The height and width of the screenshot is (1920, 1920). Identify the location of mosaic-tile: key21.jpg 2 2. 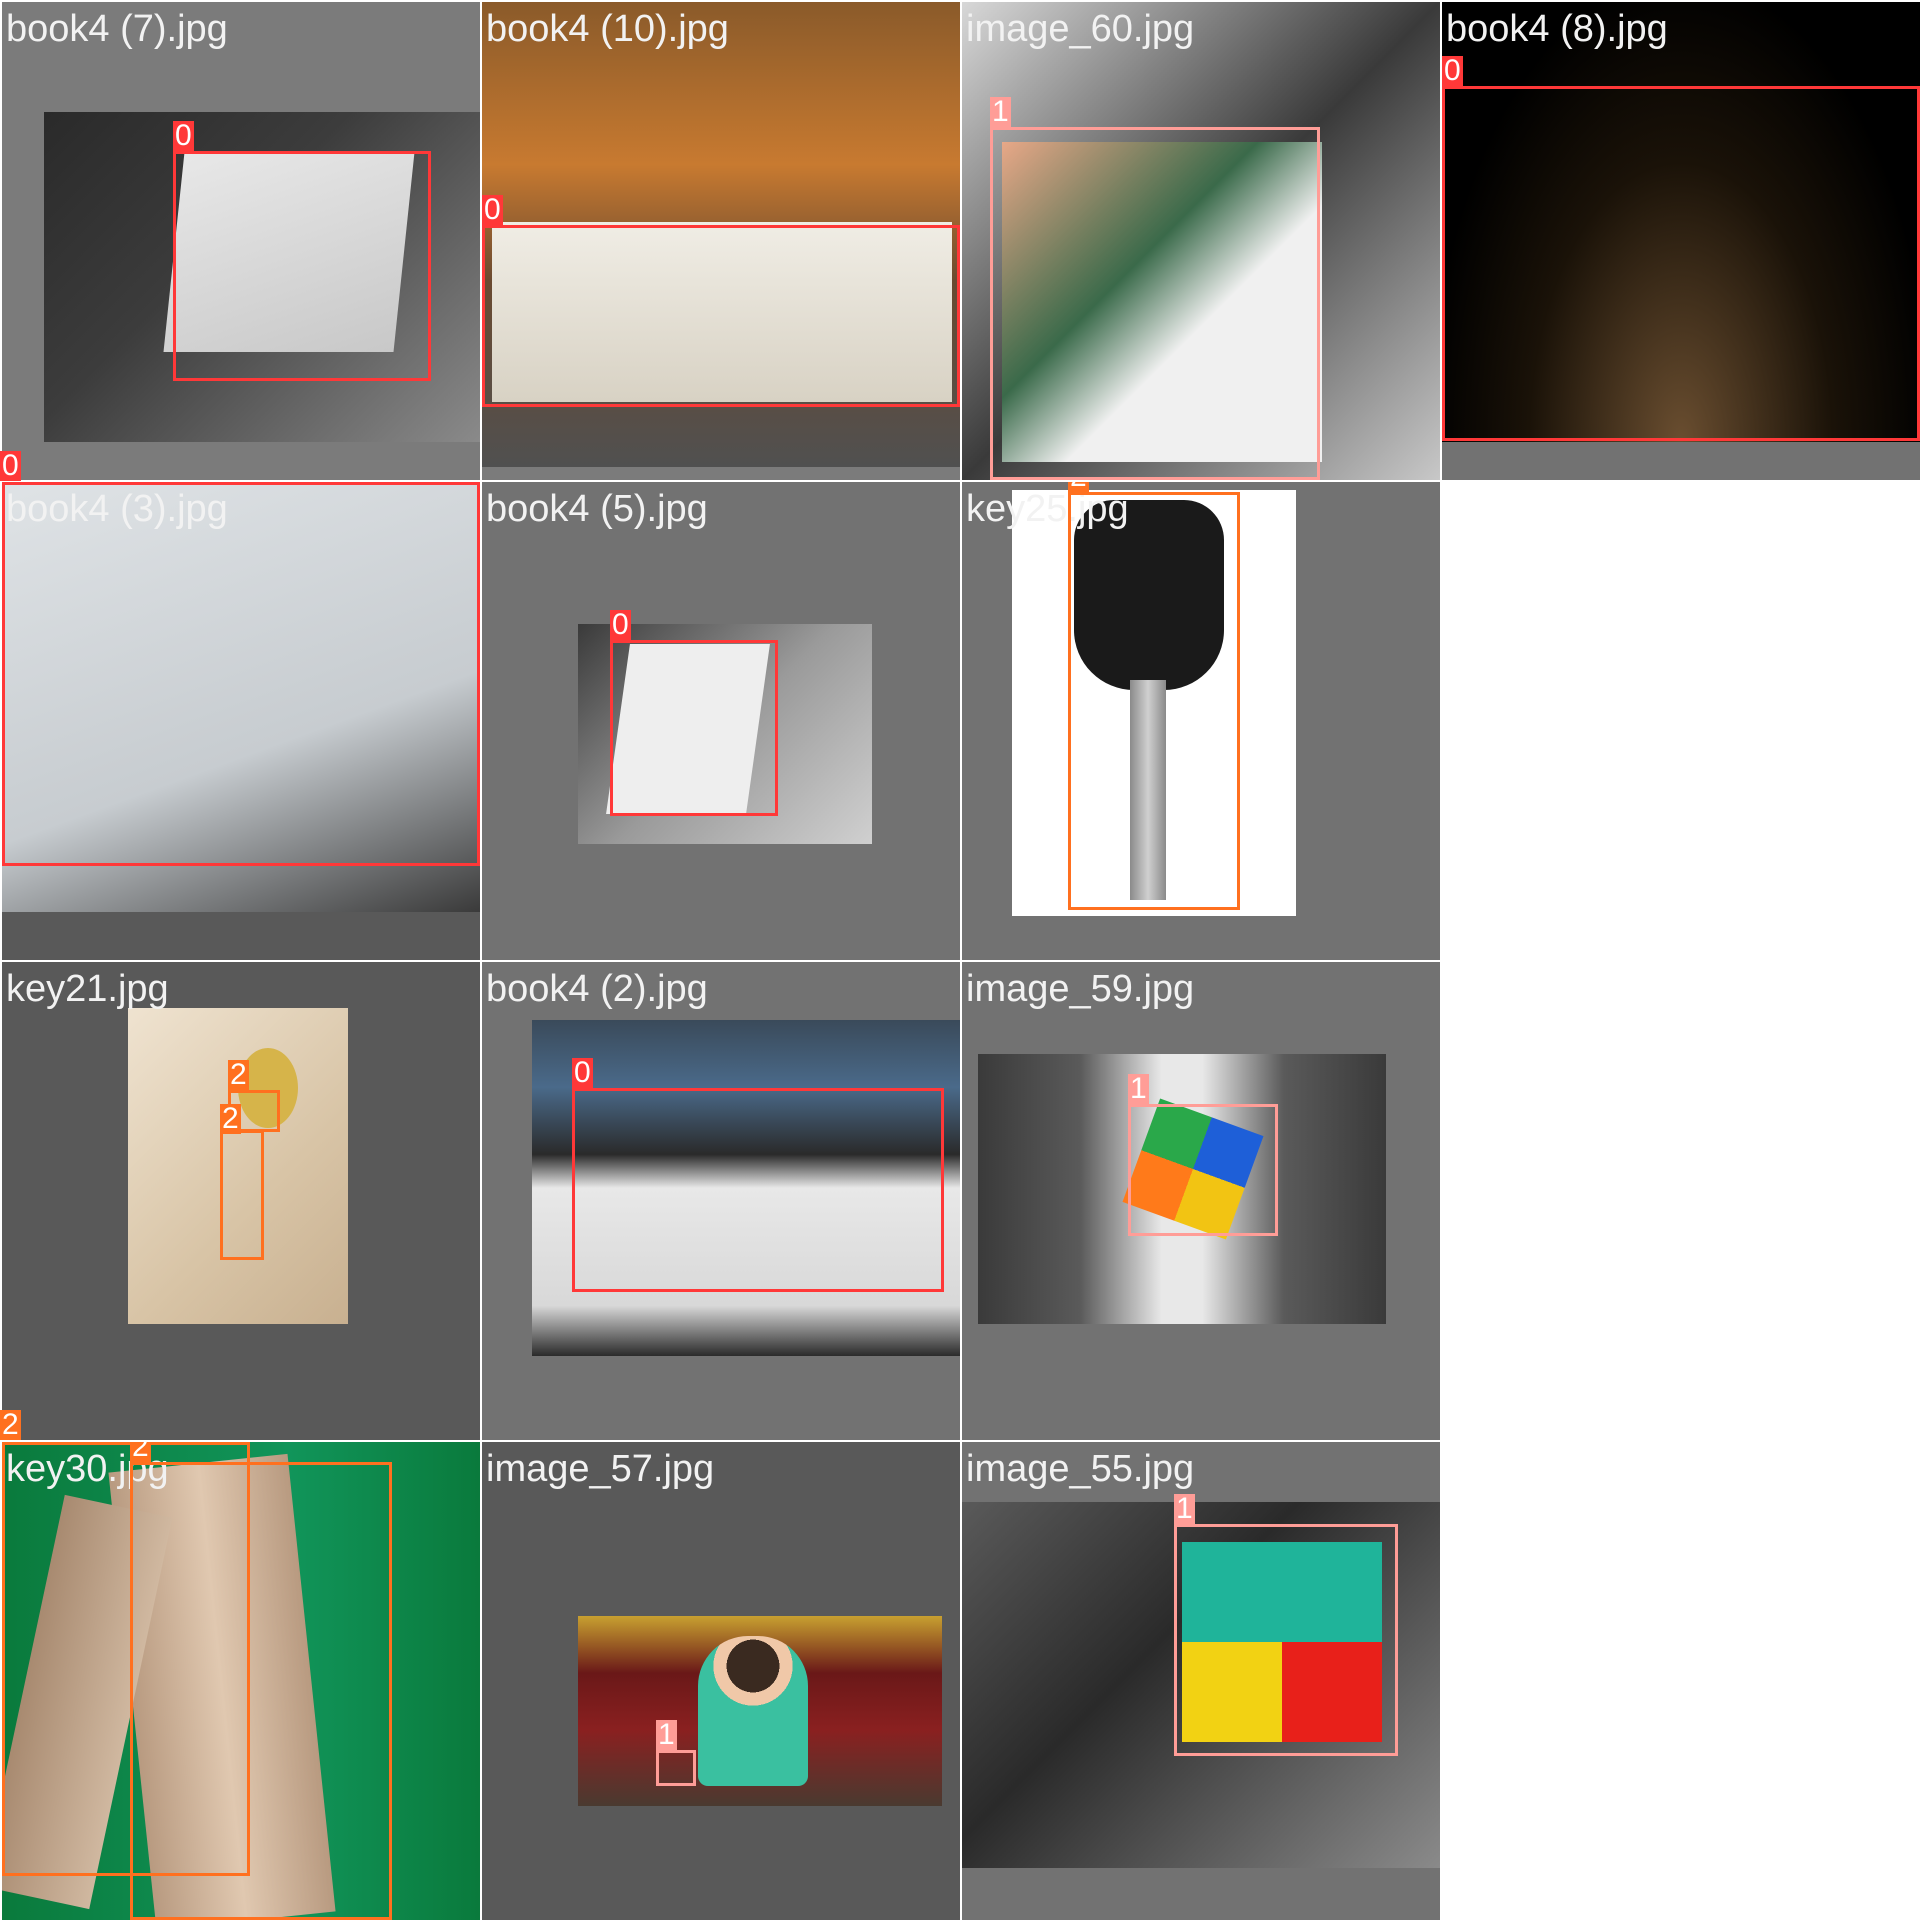
(241, 1201).